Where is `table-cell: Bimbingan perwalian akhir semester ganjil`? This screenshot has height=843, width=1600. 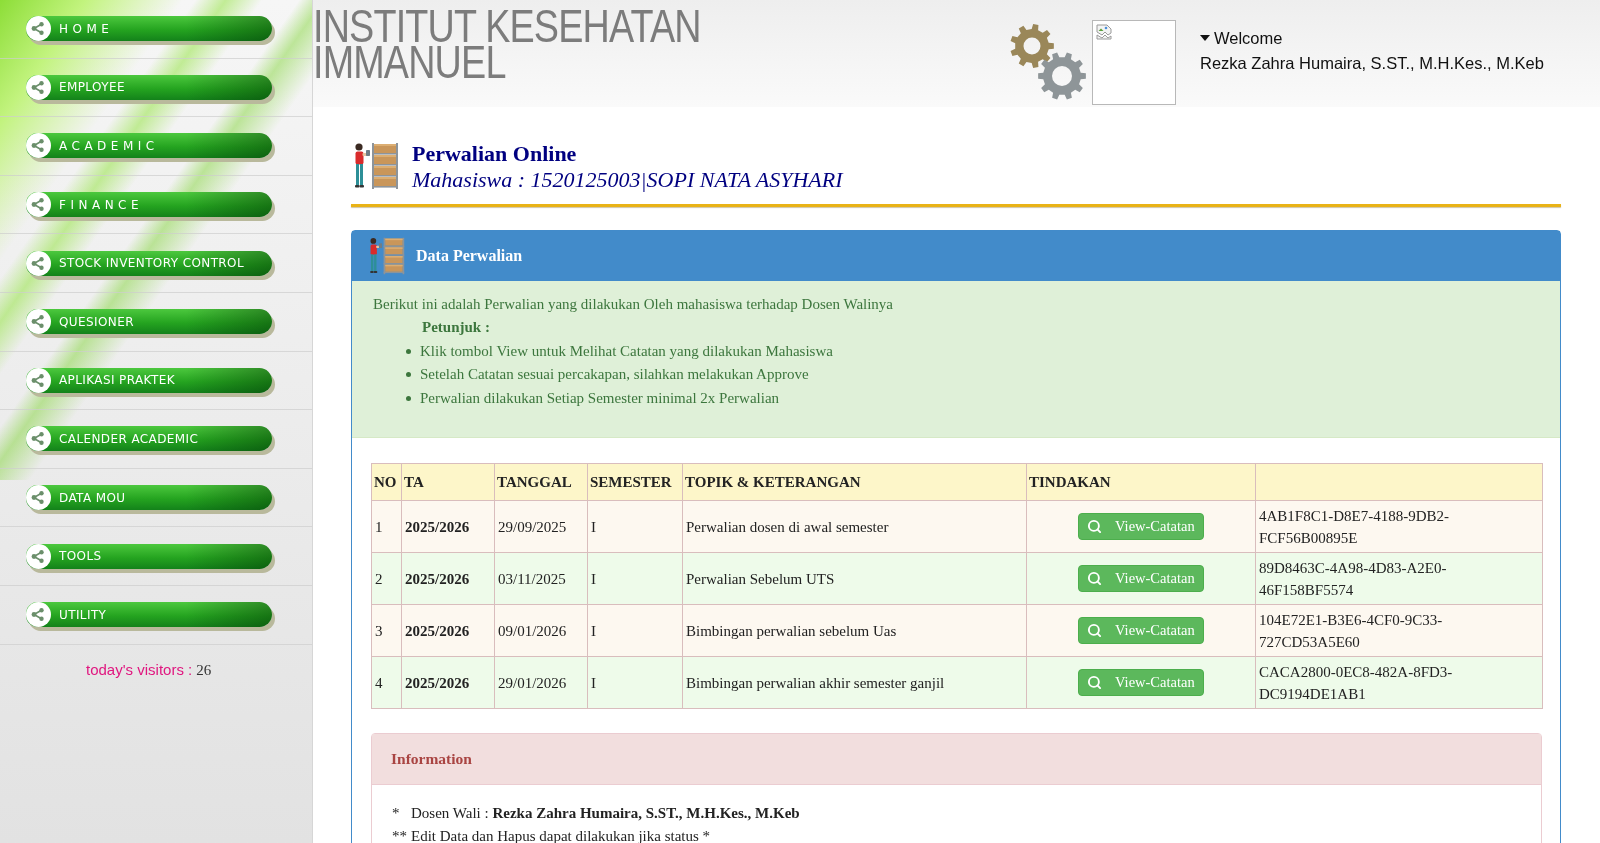 table-cell: Bimbingan perwalian akhir semester ganjil is located at coordinates (815, 682).